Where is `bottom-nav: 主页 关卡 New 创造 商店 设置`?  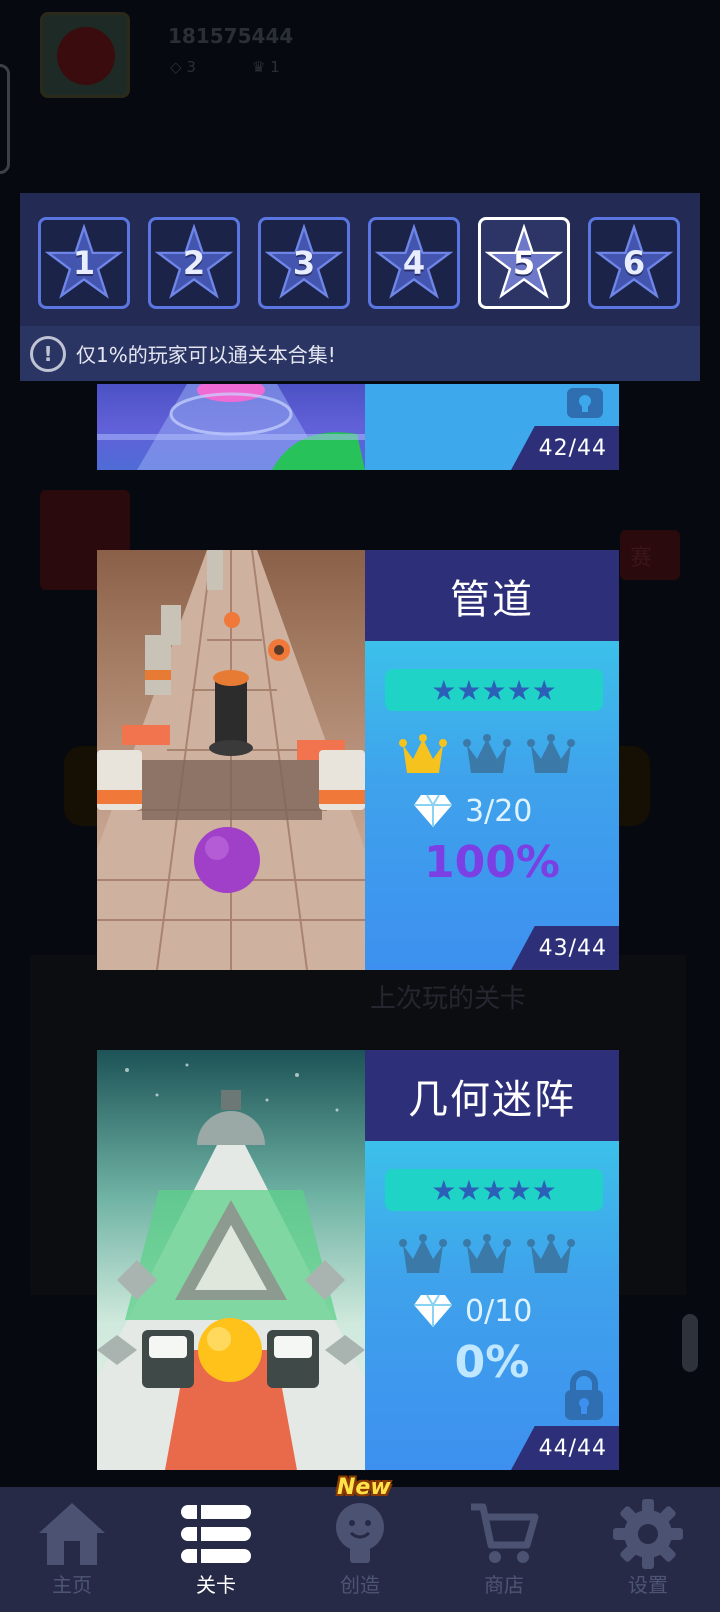
bottom-nav: 主页 关卡 New 创造 商店 设置 is located at coordinates (360, 1543).